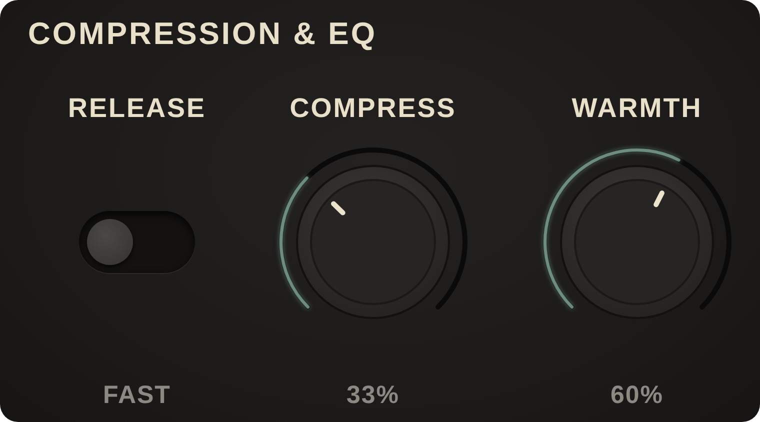 This screenshot has height=422, width=760. What do you see at coordinates (373, 108) in the screenshot?
I see `control-label: COMPRESS` at bounding box center [373, 108].